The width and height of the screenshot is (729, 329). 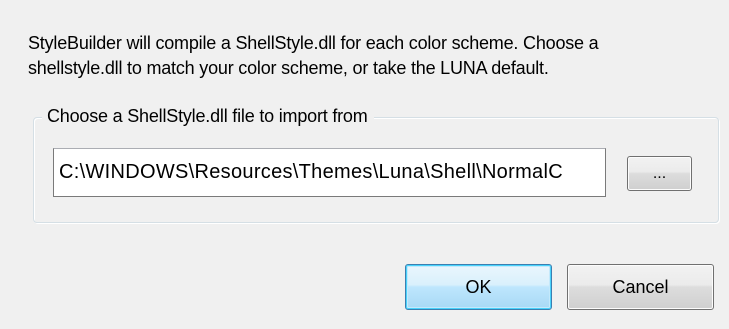 What do you see at coordinates (478, 287) in the screenshot?
I see `ok-button: OK` at bounding box center [478, 287].